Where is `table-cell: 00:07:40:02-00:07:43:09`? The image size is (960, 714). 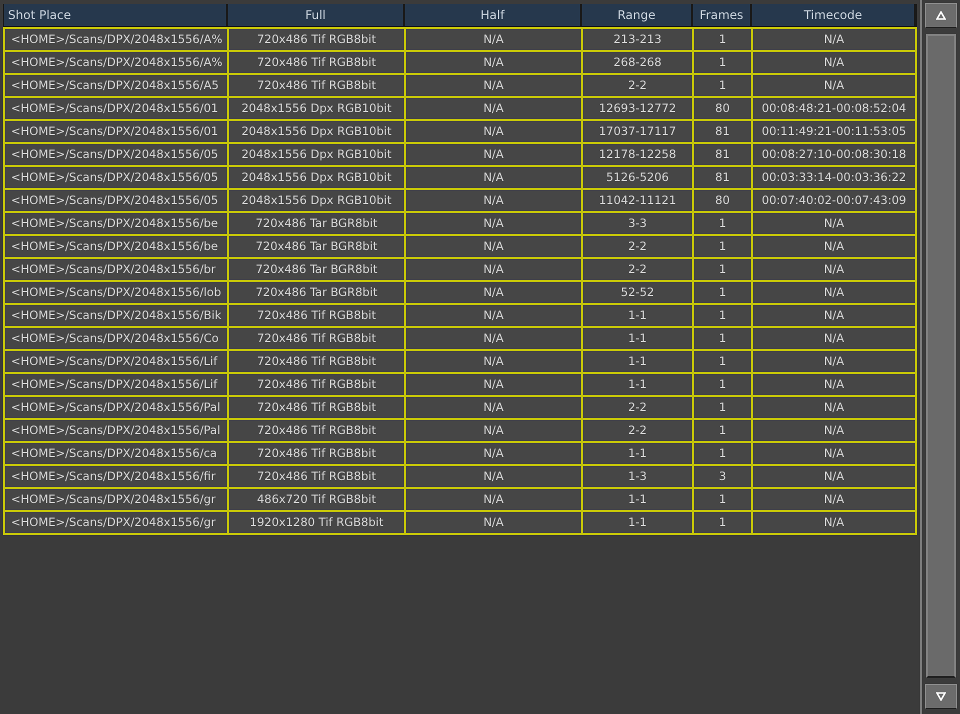 table-cell: 00:07:40:02-00:07:43:09 is located at coordinates (834, 200).